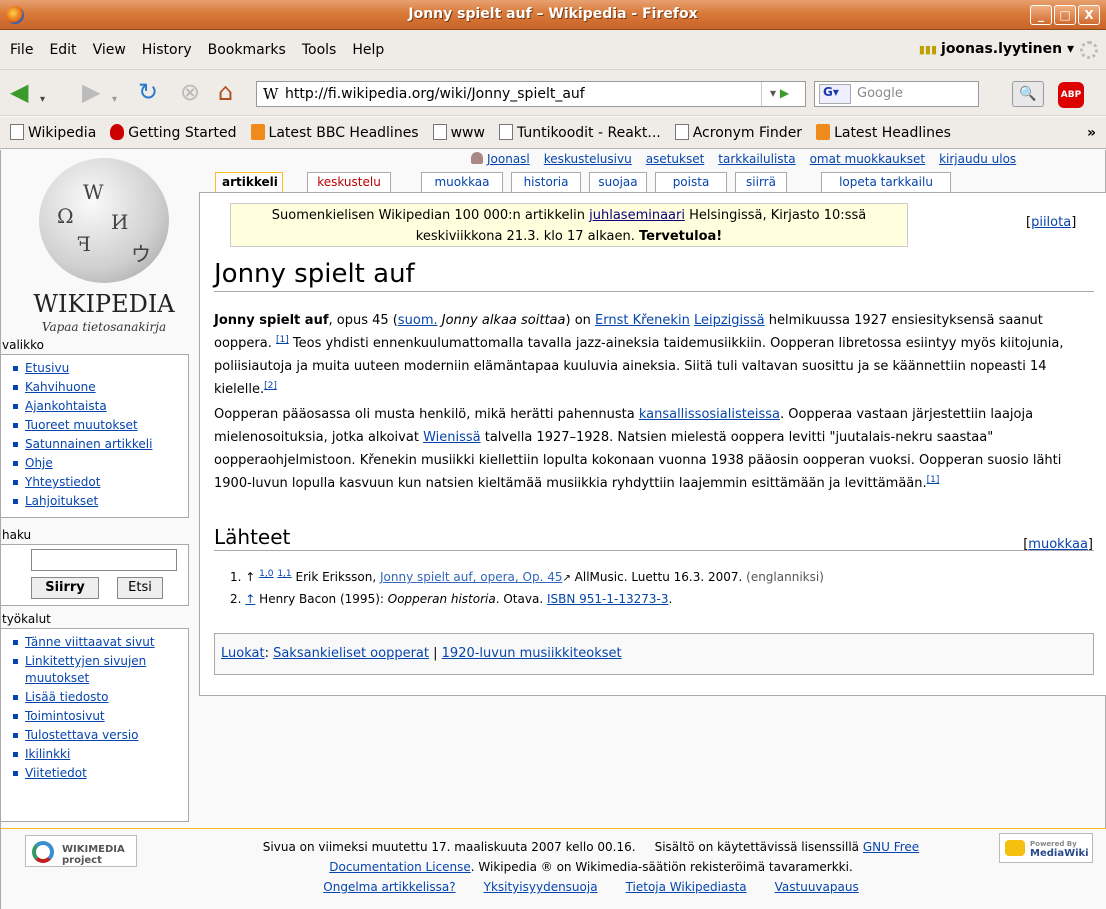  I want to click on sidebar-item: Lahjoitukset, so click(100, 501).